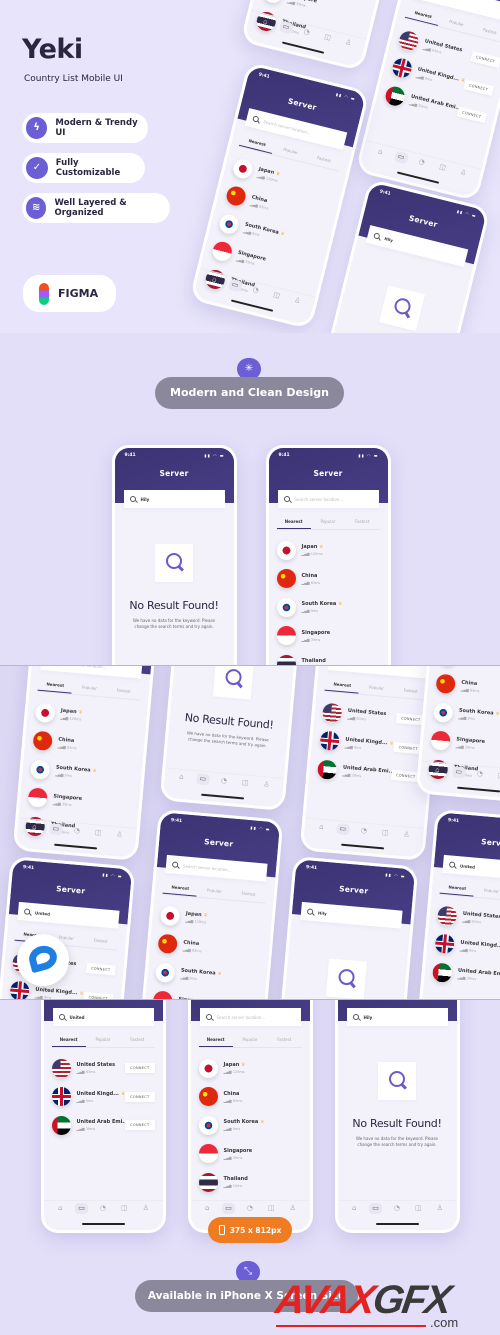 This screenshot has width=500, height=1335. I want to click on list-item: United States ▂▄▆ 63ms CONNECT, so click(103, 1068).